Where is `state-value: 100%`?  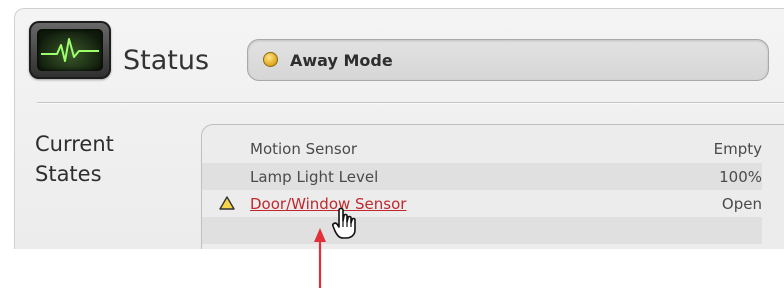 state-value: 100% is located at coordinates (740, 177).